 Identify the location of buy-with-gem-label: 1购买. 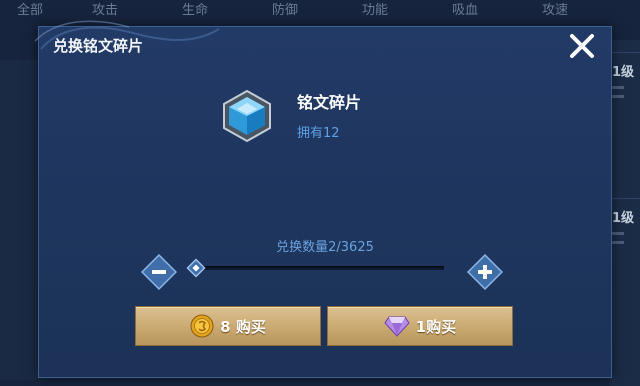
(436, 326).